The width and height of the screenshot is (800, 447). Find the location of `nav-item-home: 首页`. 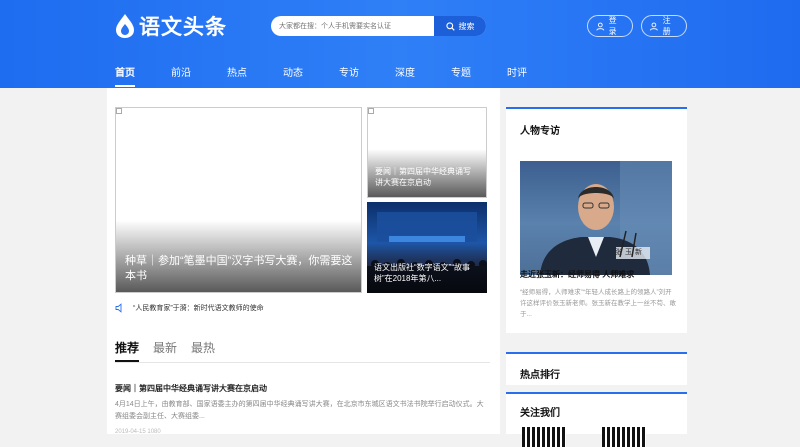

nav-item-home: 首页 is located at coordinates (125, 75).